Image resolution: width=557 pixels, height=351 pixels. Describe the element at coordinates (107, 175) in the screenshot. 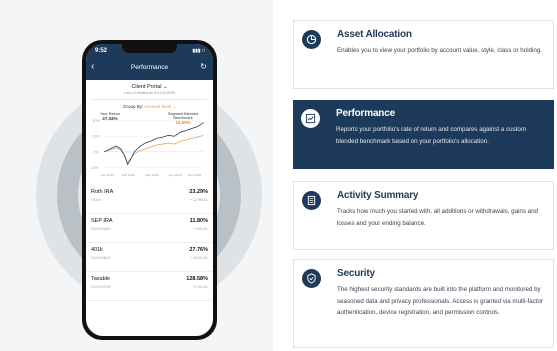

I see `x-tick-label: Nov 2019` at that location.